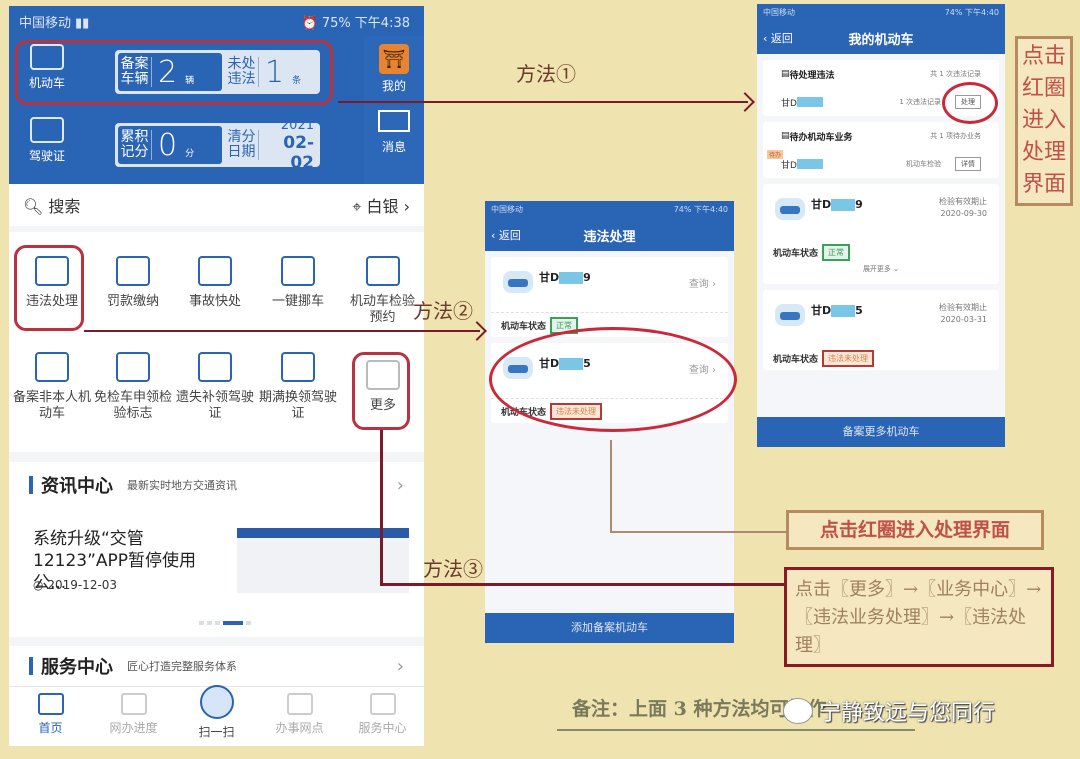 The height and width of the screenshot is (759, 1080). I want to click on license-row: 驾驶证 累积记分 0 分 清分日期 2021 02-02, so click(216, 146).